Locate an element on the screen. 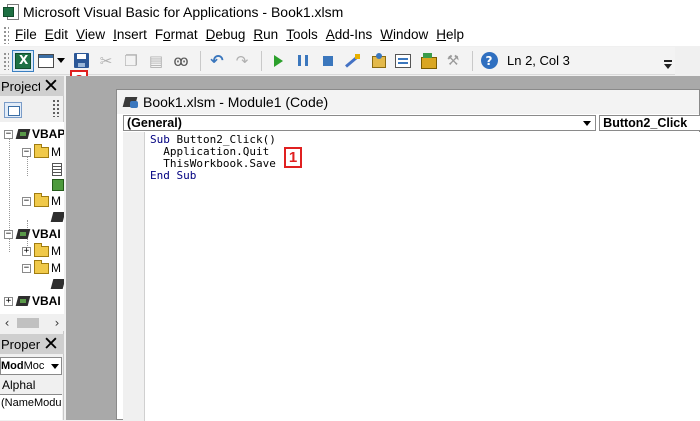 This screenshot has height=421, width=700. workbook-icon is located at coordinates (58, 185).